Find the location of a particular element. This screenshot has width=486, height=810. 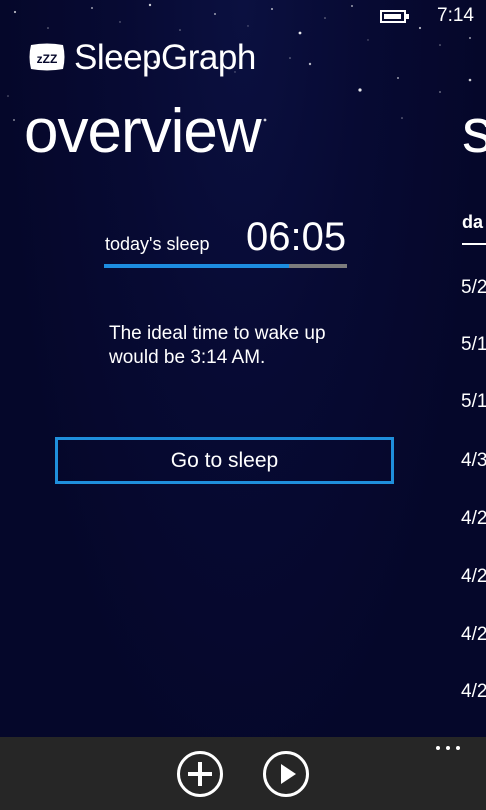

battery-icon is located at coordinates (394, 16).